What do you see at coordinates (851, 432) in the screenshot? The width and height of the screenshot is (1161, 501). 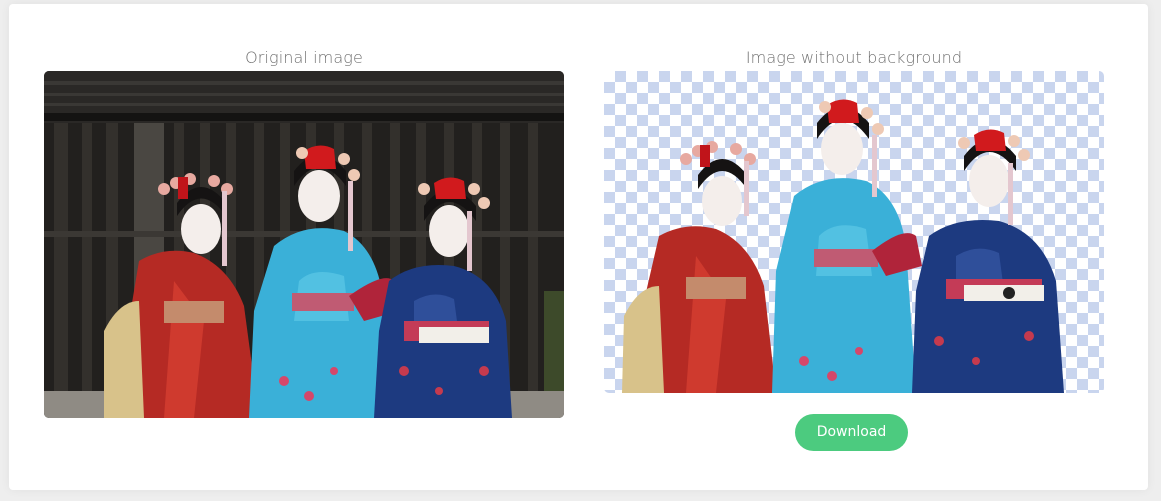 I see `download-button: Download` at bounding box center [851, 432].